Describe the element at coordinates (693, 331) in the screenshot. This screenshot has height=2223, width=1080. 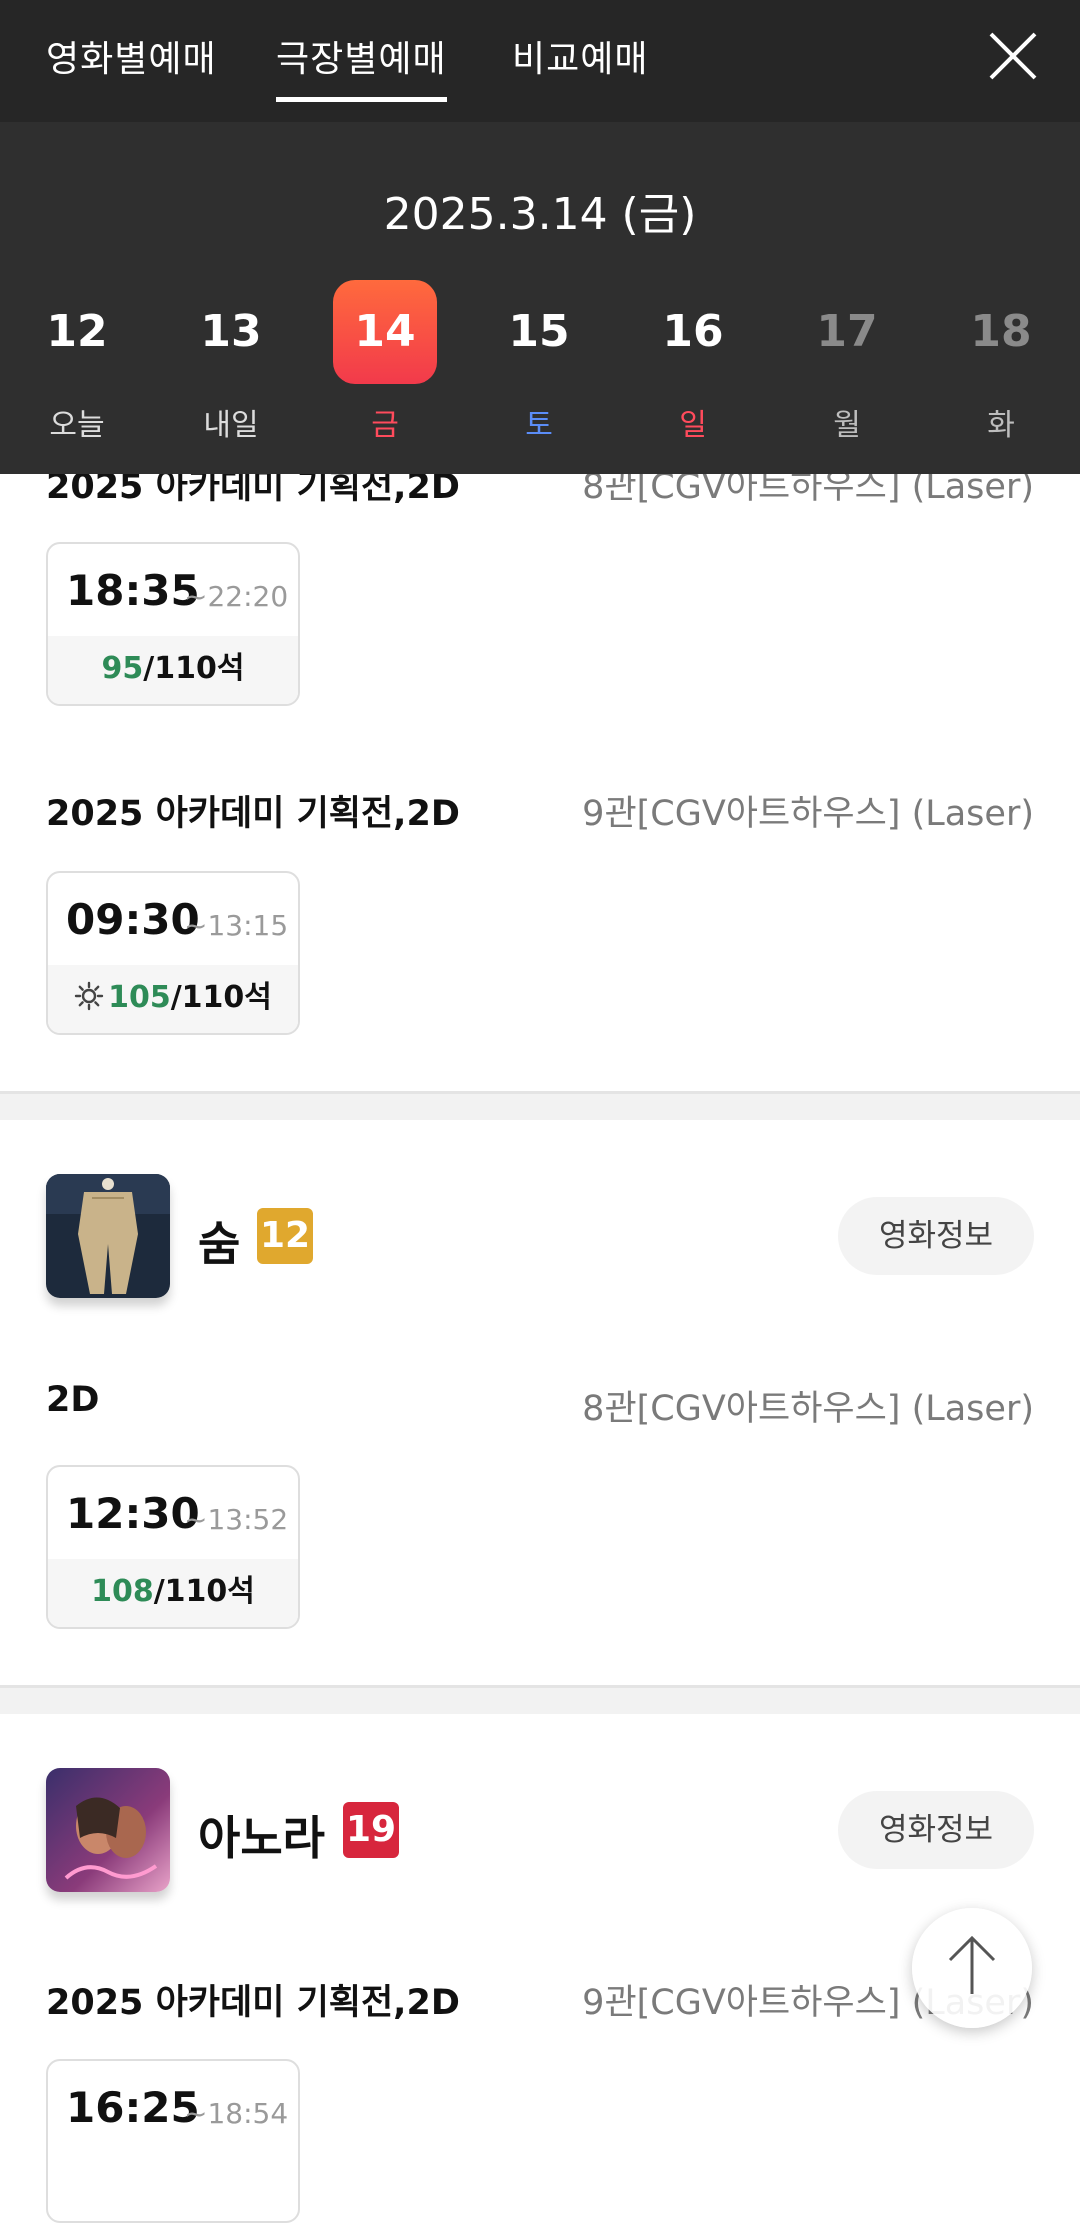
I see `day-number: 16` at that location.